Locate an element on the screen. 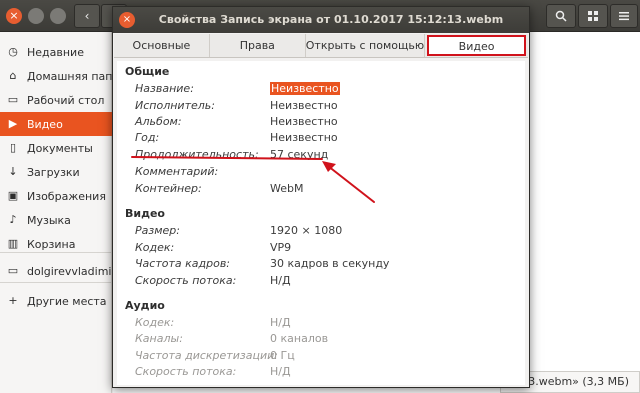  sample-rate-label: Частота дискретизации: is located at coordinates (206, 355).